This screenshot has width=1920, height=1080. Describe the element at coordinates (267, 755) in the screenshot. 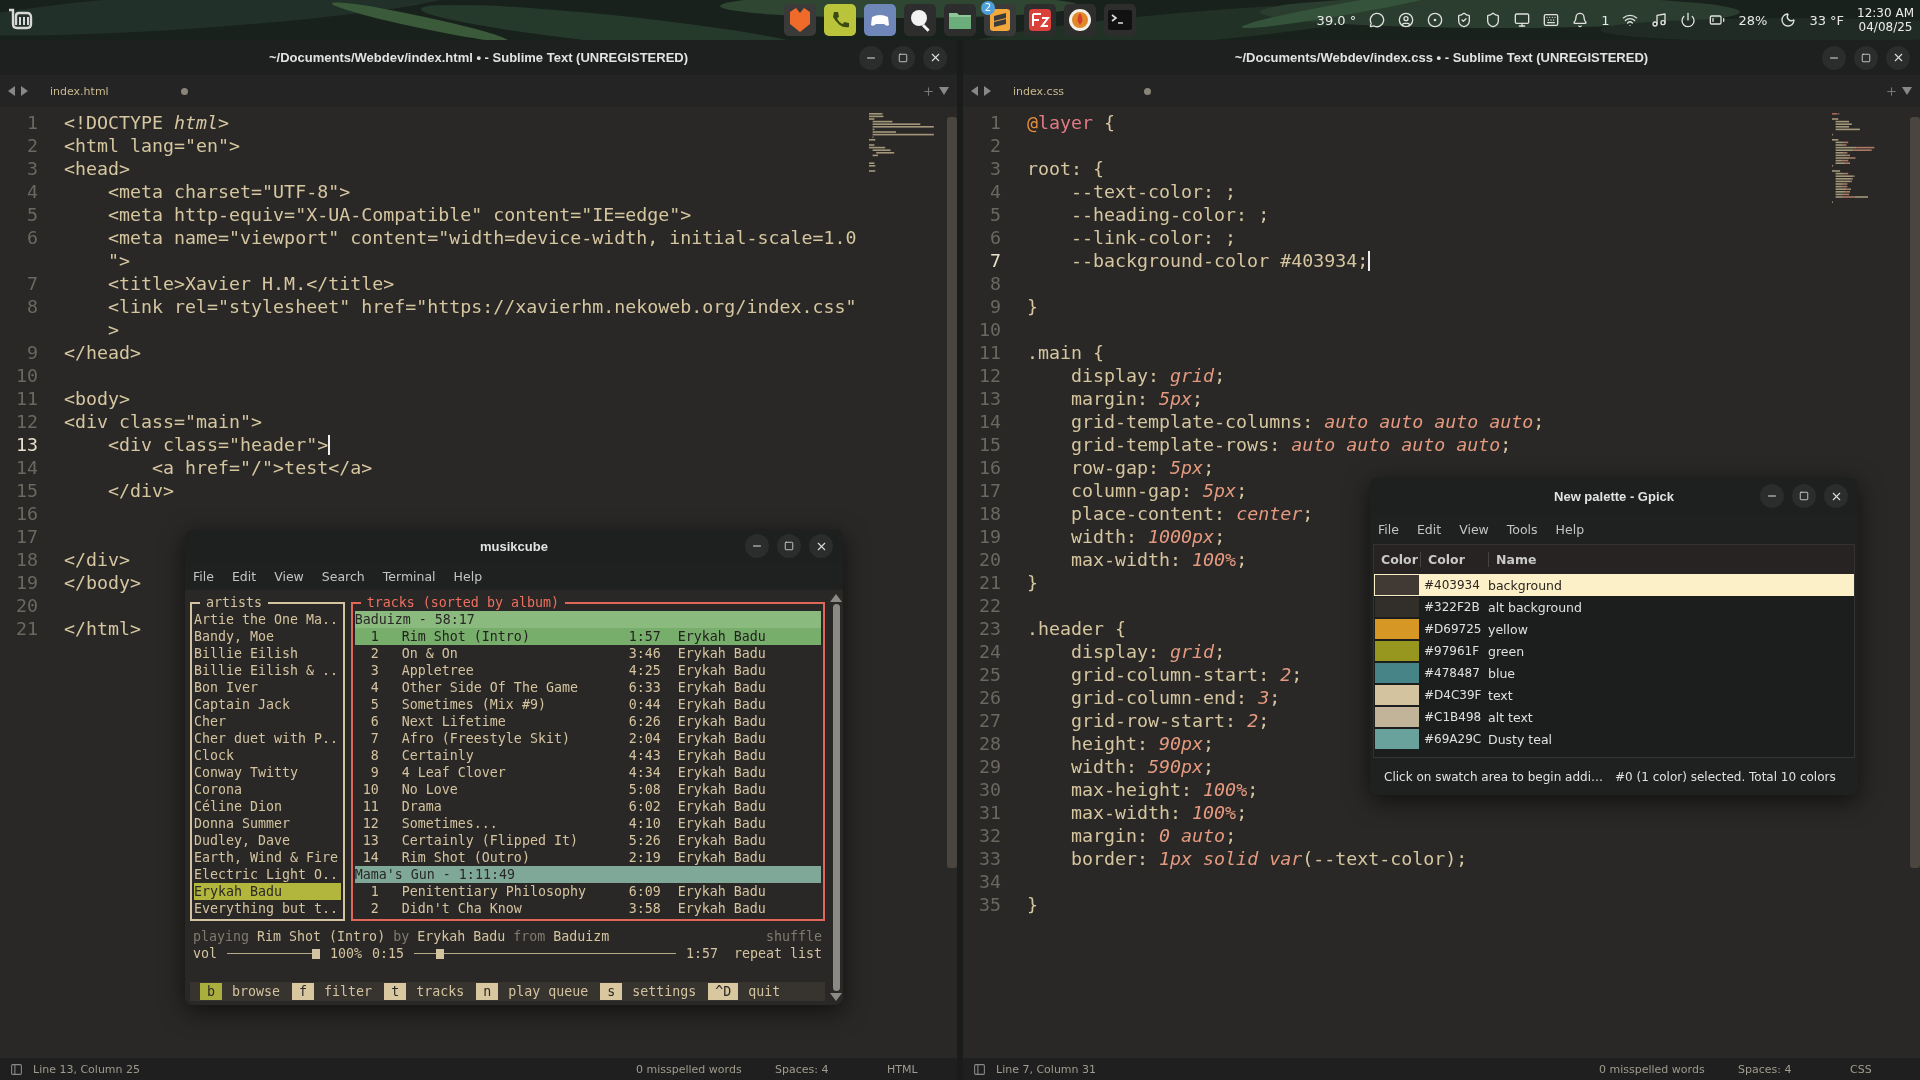

I see `artist-item: Clock` at that location.